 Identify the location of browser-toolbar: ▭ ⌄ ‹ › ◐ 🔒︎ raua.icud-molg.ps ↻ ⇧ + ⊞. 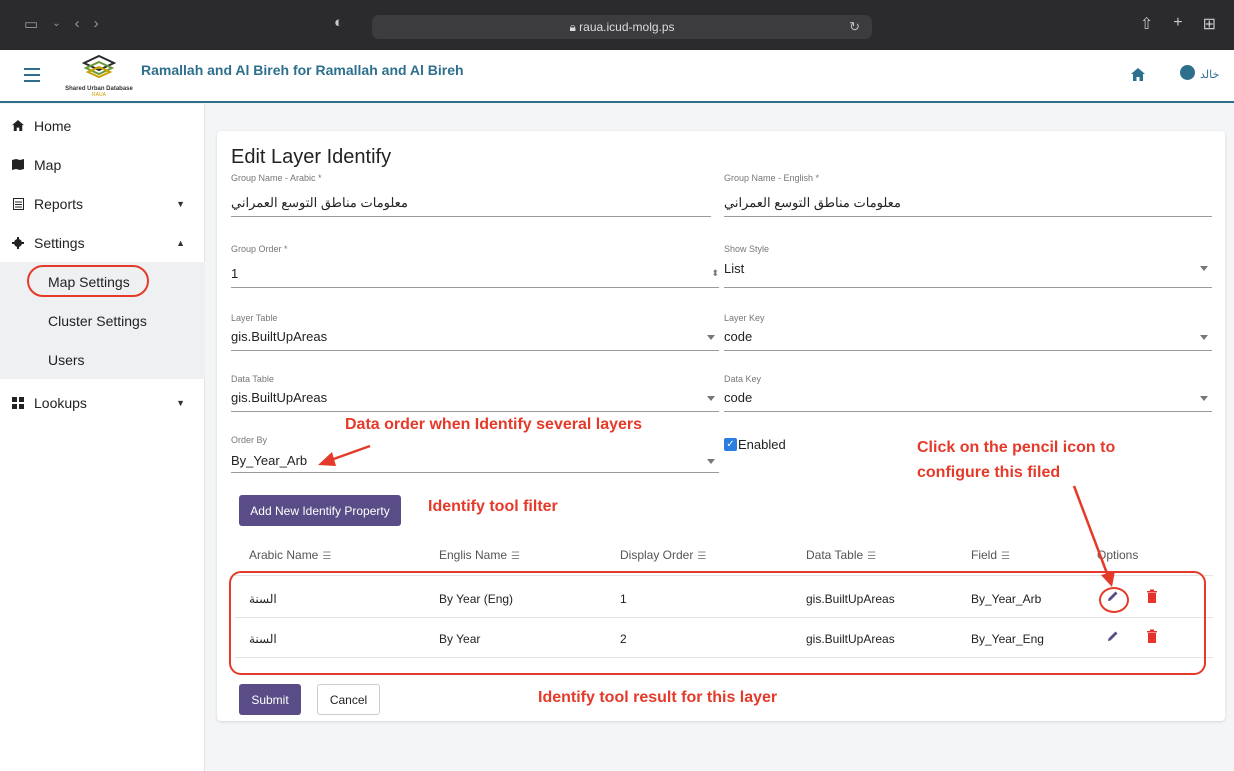
(617, 25).